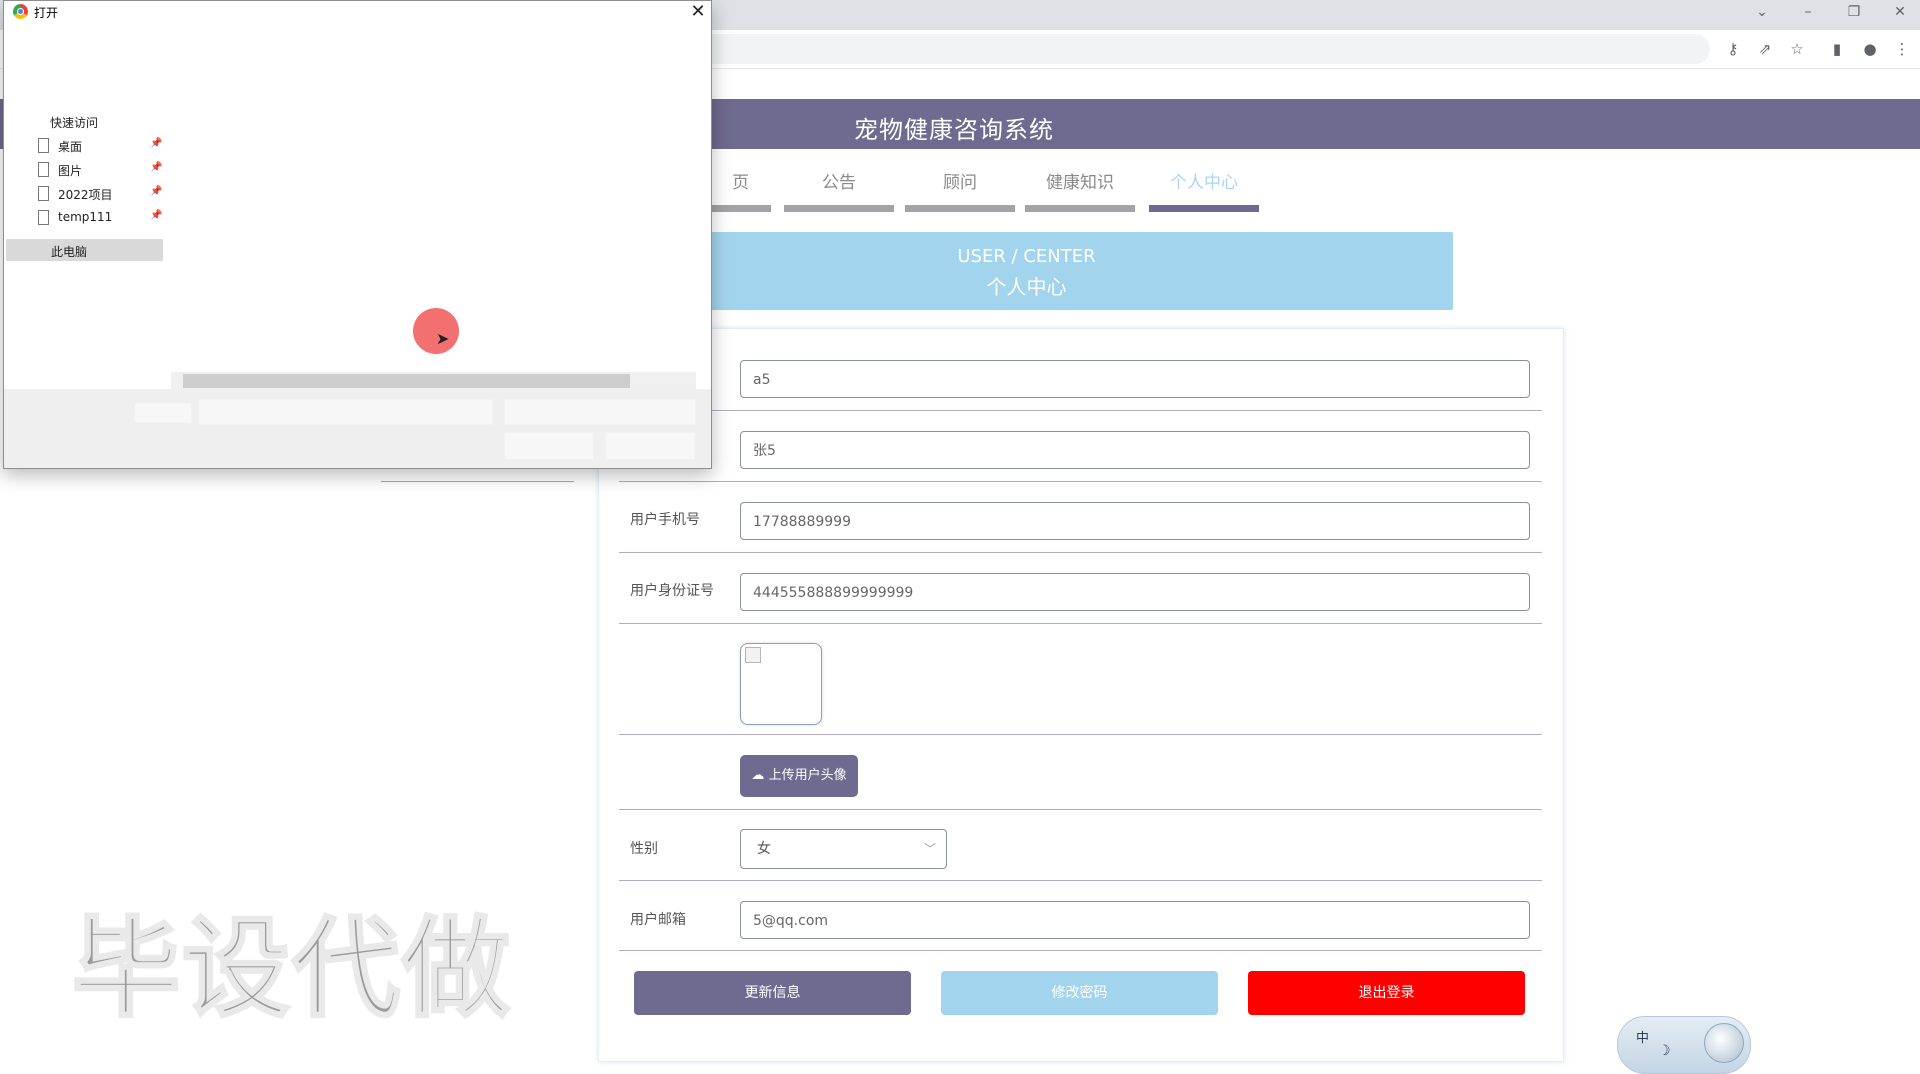 The width and height of the screenshot is (1920, 1074). I want to click on cancel-button, so click(650, 446).